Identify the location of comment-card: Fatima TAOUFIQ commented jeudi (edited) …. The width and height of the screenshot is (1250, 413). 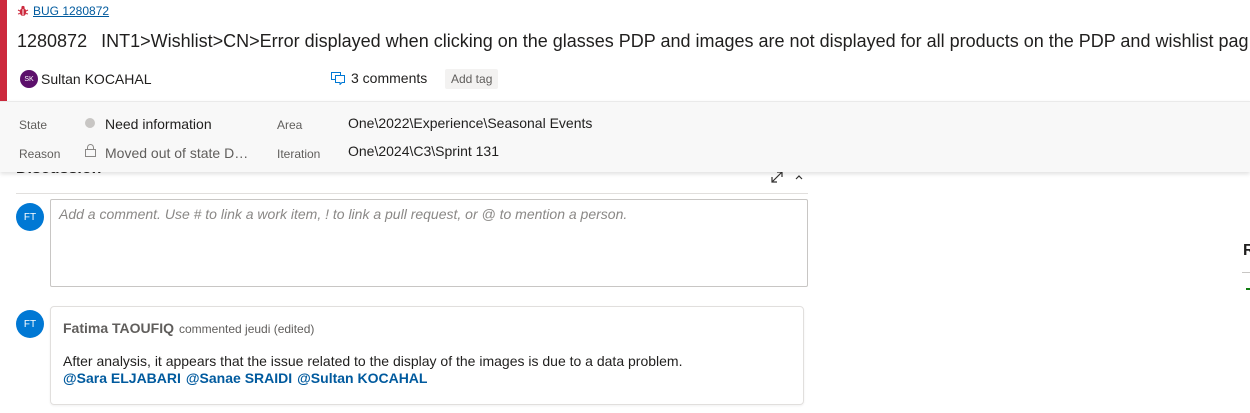
(427, 355).